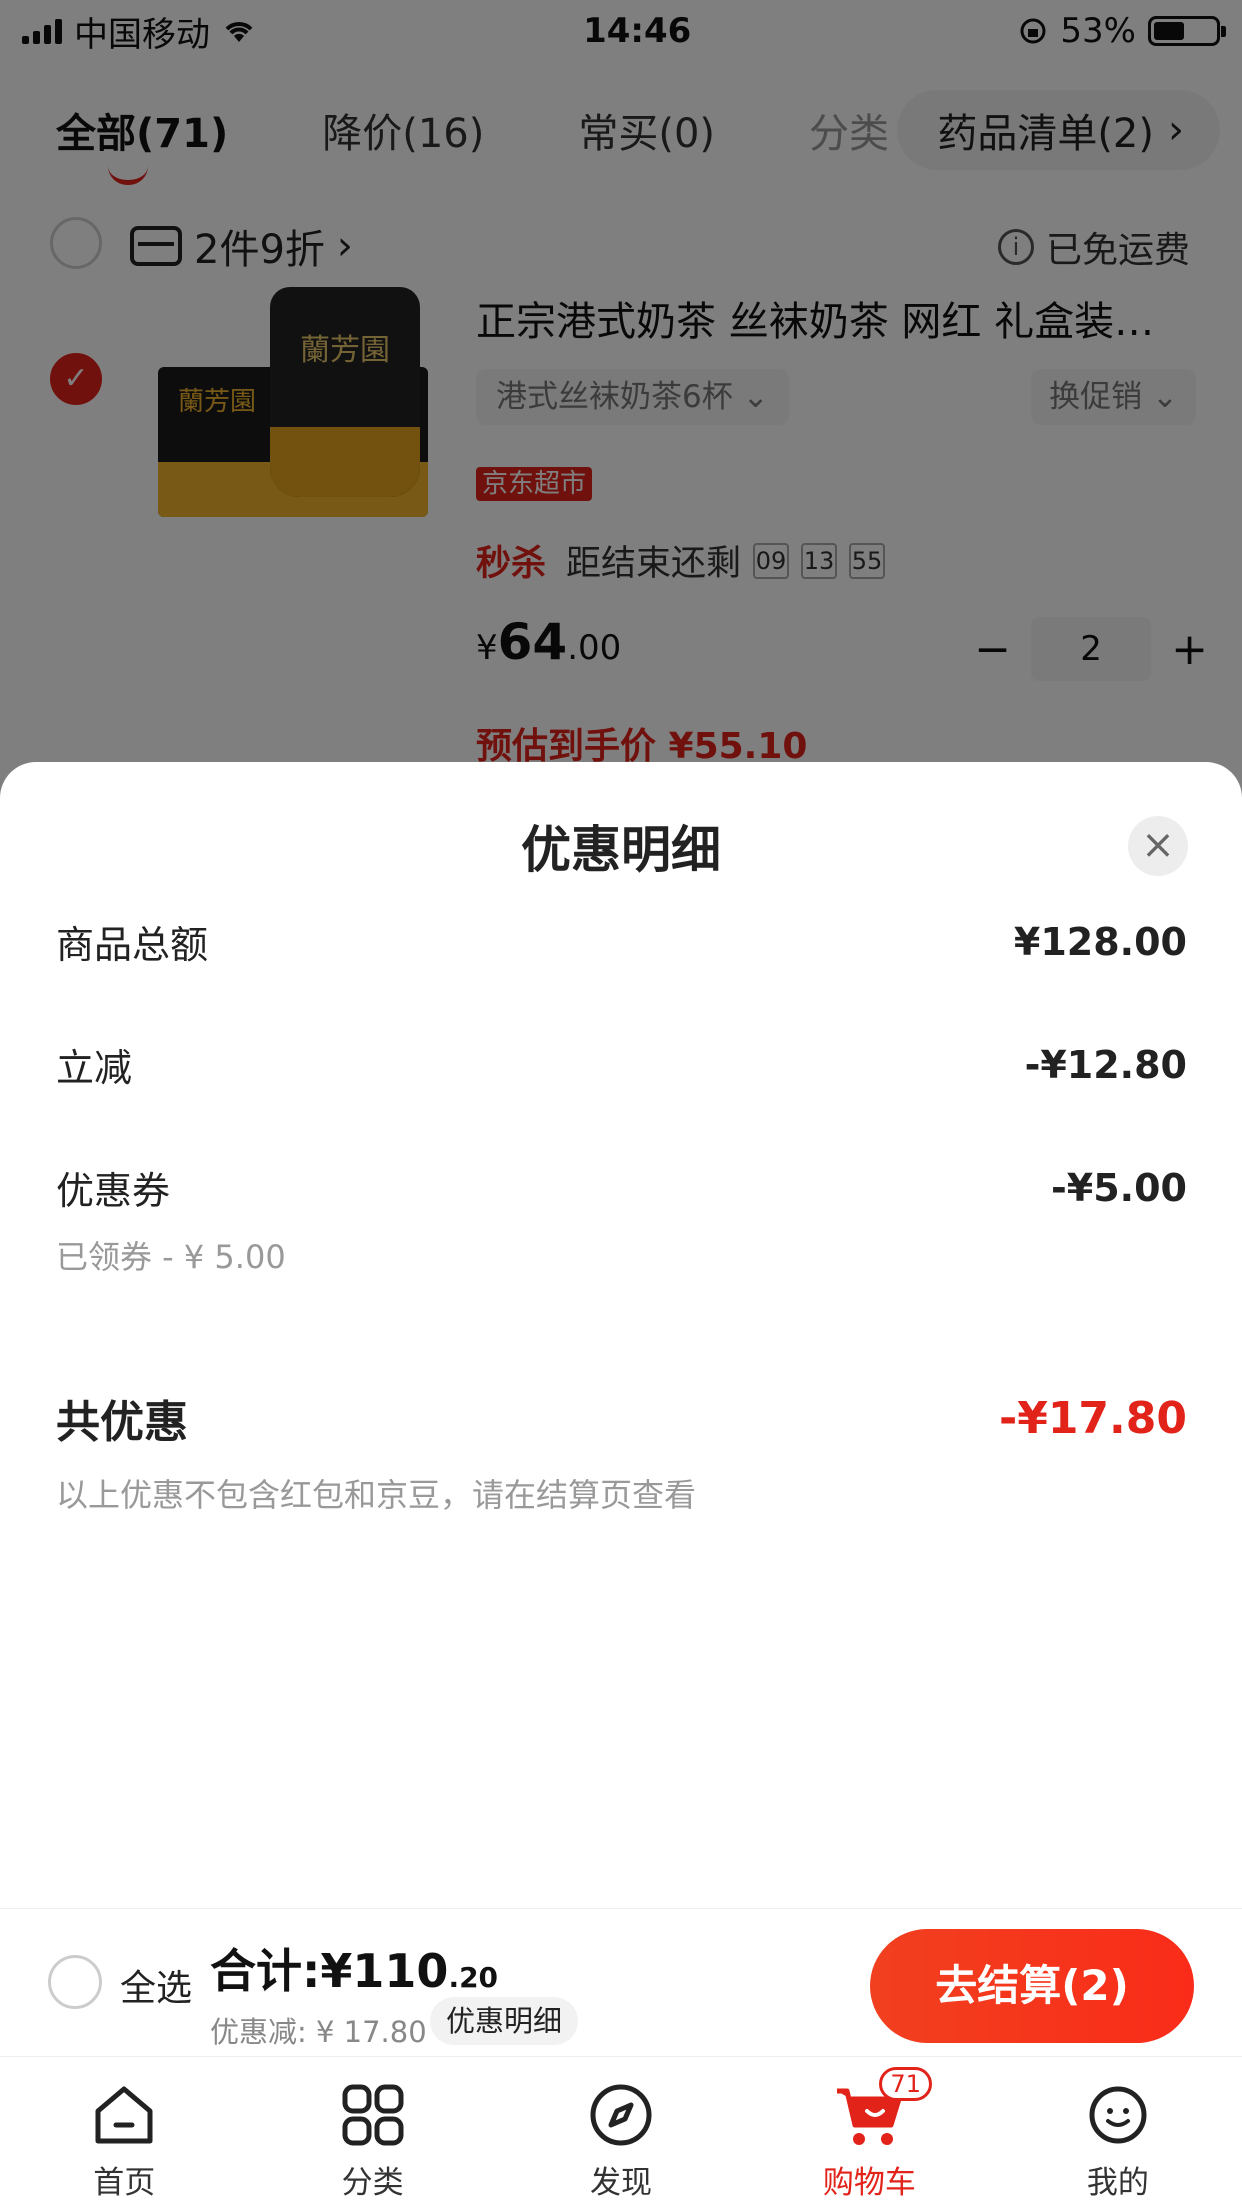 This screenshot has width=1242, height=2208. Describe the element at coordinates (94, 1068) in the screenshot. I see `instant-discount-label: 立减` at that location.